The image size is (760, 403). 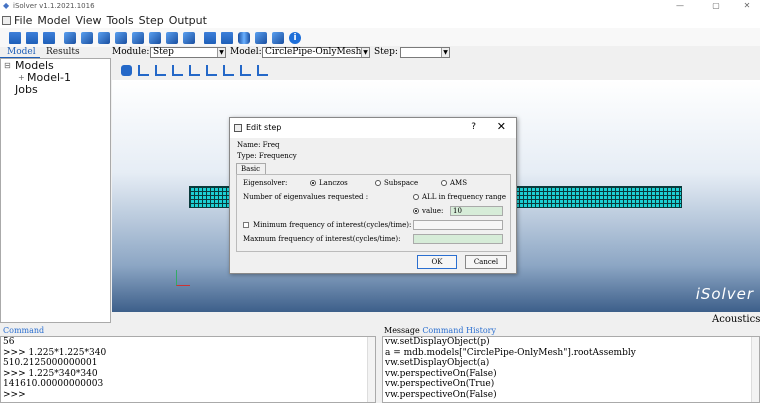 I want to click on fit-view-icon, so click(x=160, y=70).